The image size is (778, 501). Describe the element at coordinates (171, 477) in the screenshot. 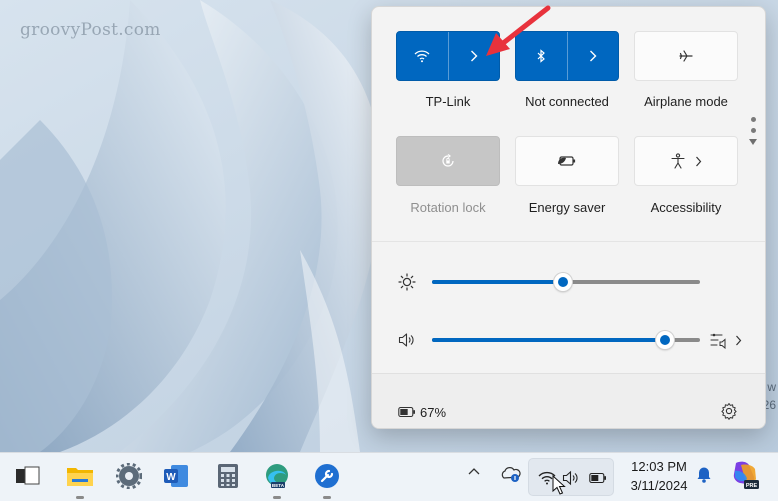

I see `svg-text: W` at that location.